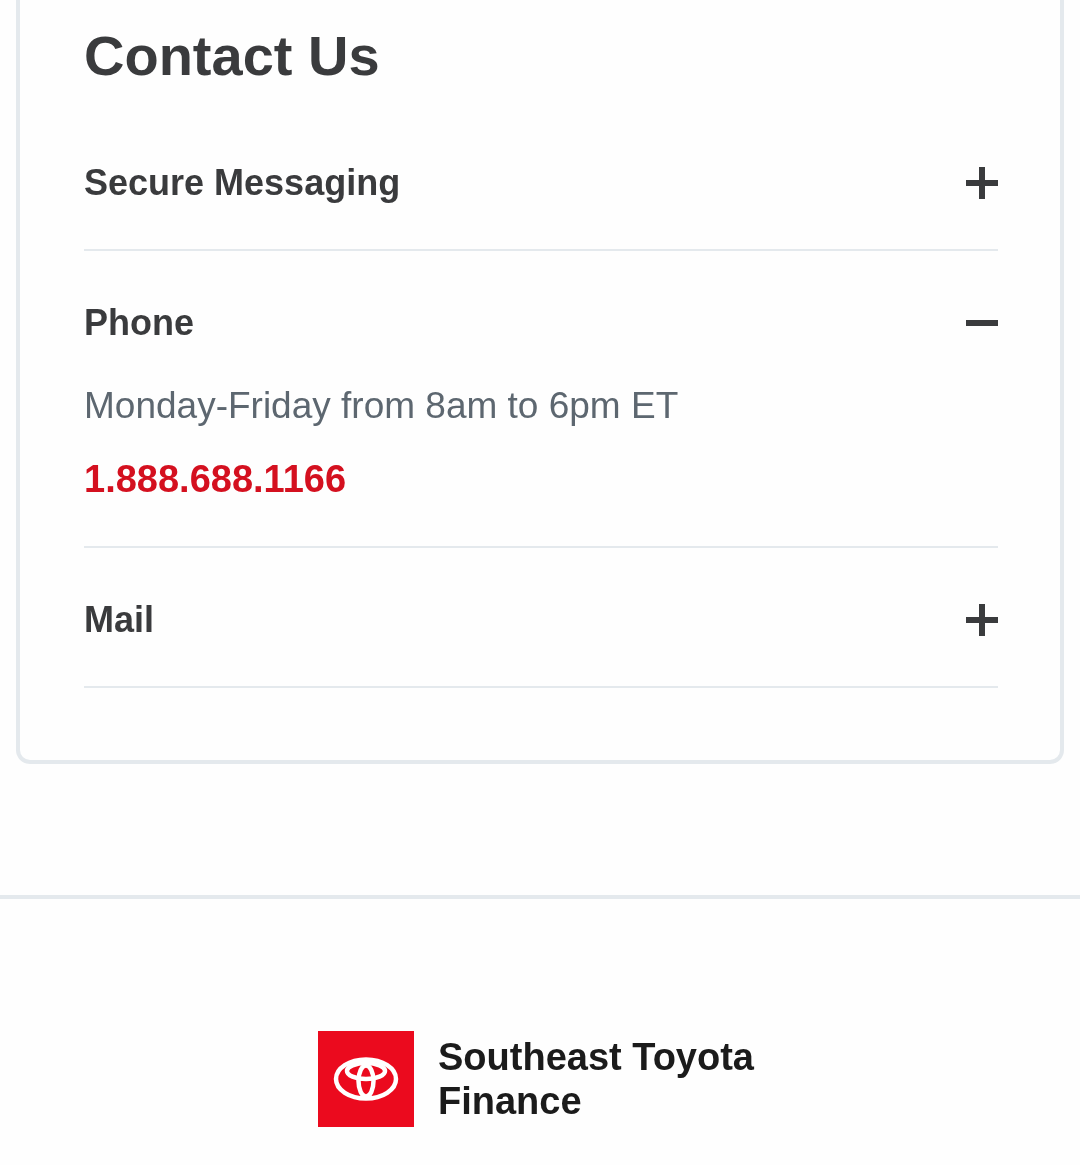 This screenshot has height=1165, width=1080. What do you see at coordinates (232, 56) in the screenshot?
I see `section-title: Contact Us` at bounding box center [232, 56].